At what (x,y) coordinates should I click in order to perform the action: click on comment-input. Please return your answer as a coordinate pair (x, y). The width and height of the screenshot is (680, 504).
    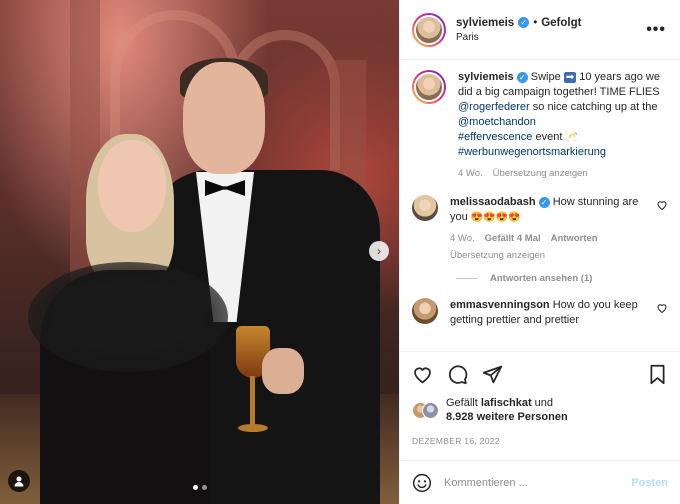
    Looking at the image, I should click on (538, 482).